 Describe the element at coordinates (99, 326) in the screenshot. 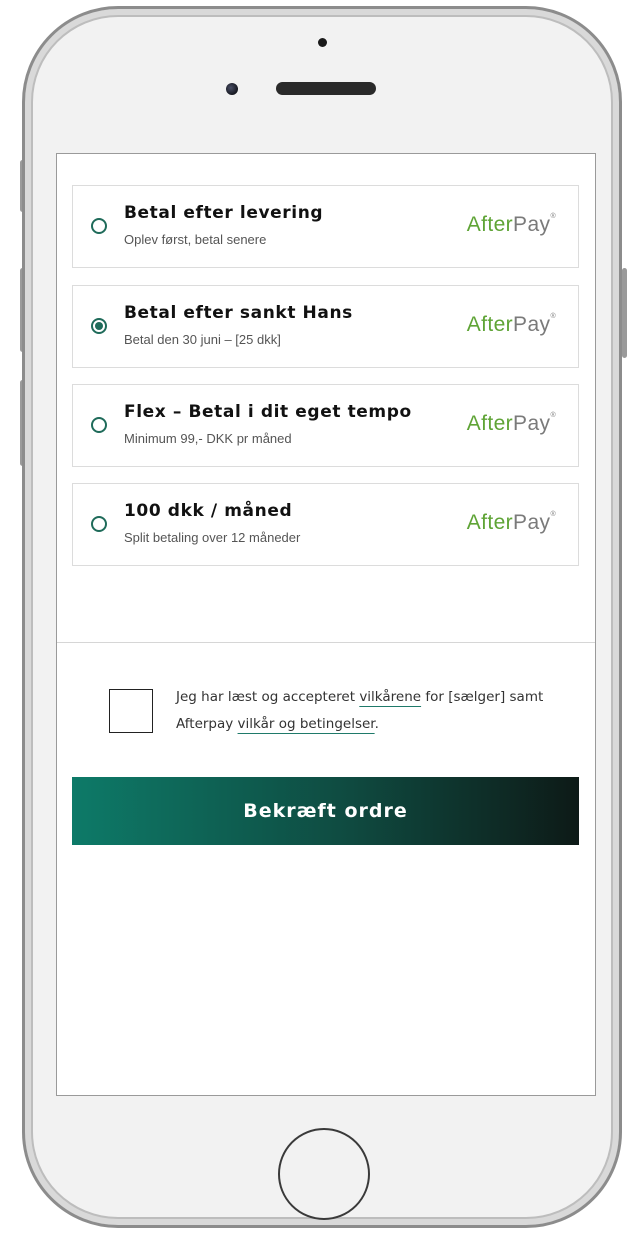

I see `radio-filled-icon` at that location.